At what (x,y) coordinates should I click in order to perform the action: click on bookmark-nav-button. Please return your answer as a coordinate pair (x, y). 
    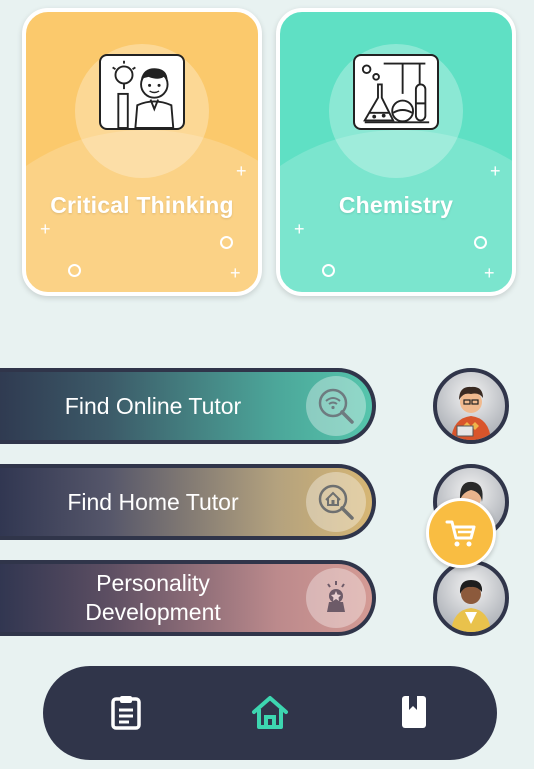
    Looking at the image, I should click on (414, 712).